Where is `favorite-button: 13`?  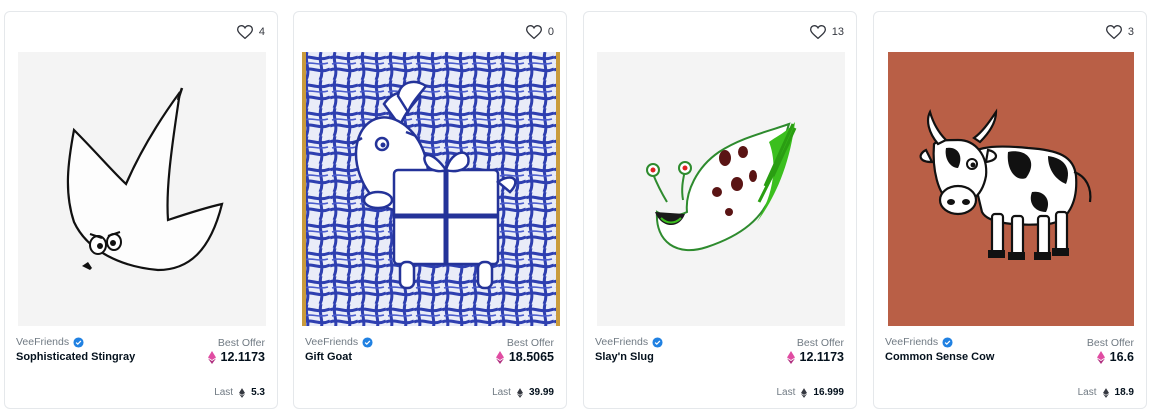 favorite-button: 13 is located at coordinates (826, 32).